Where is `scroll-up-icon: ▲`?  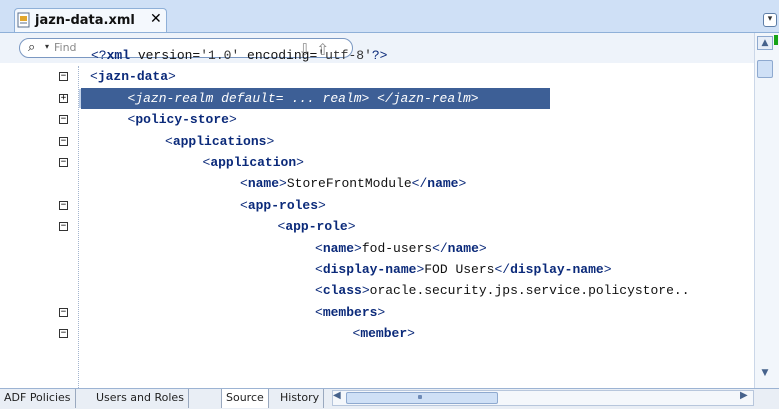
scroll-up-icon: ▲ is located at coordinates (765, 43).